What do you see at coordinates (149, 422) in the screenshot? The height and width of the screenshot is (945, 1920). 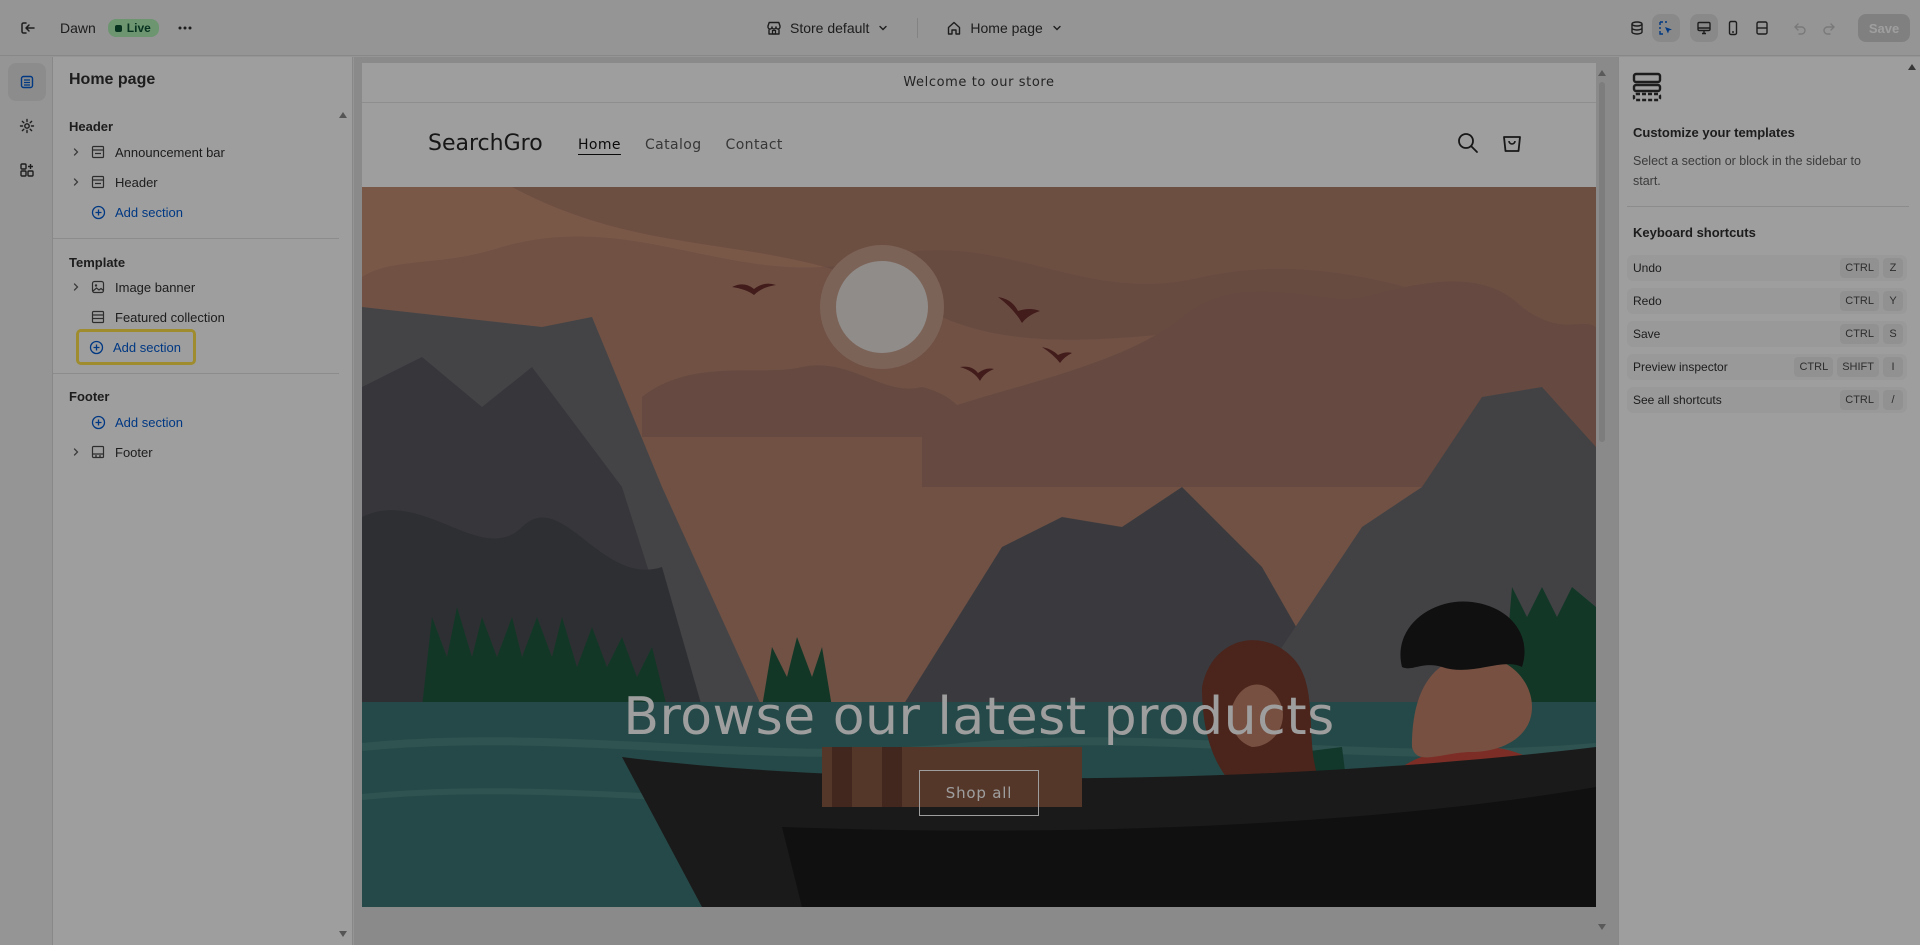 I see `add-section-label: Add section` at bounding box center [149, 422].